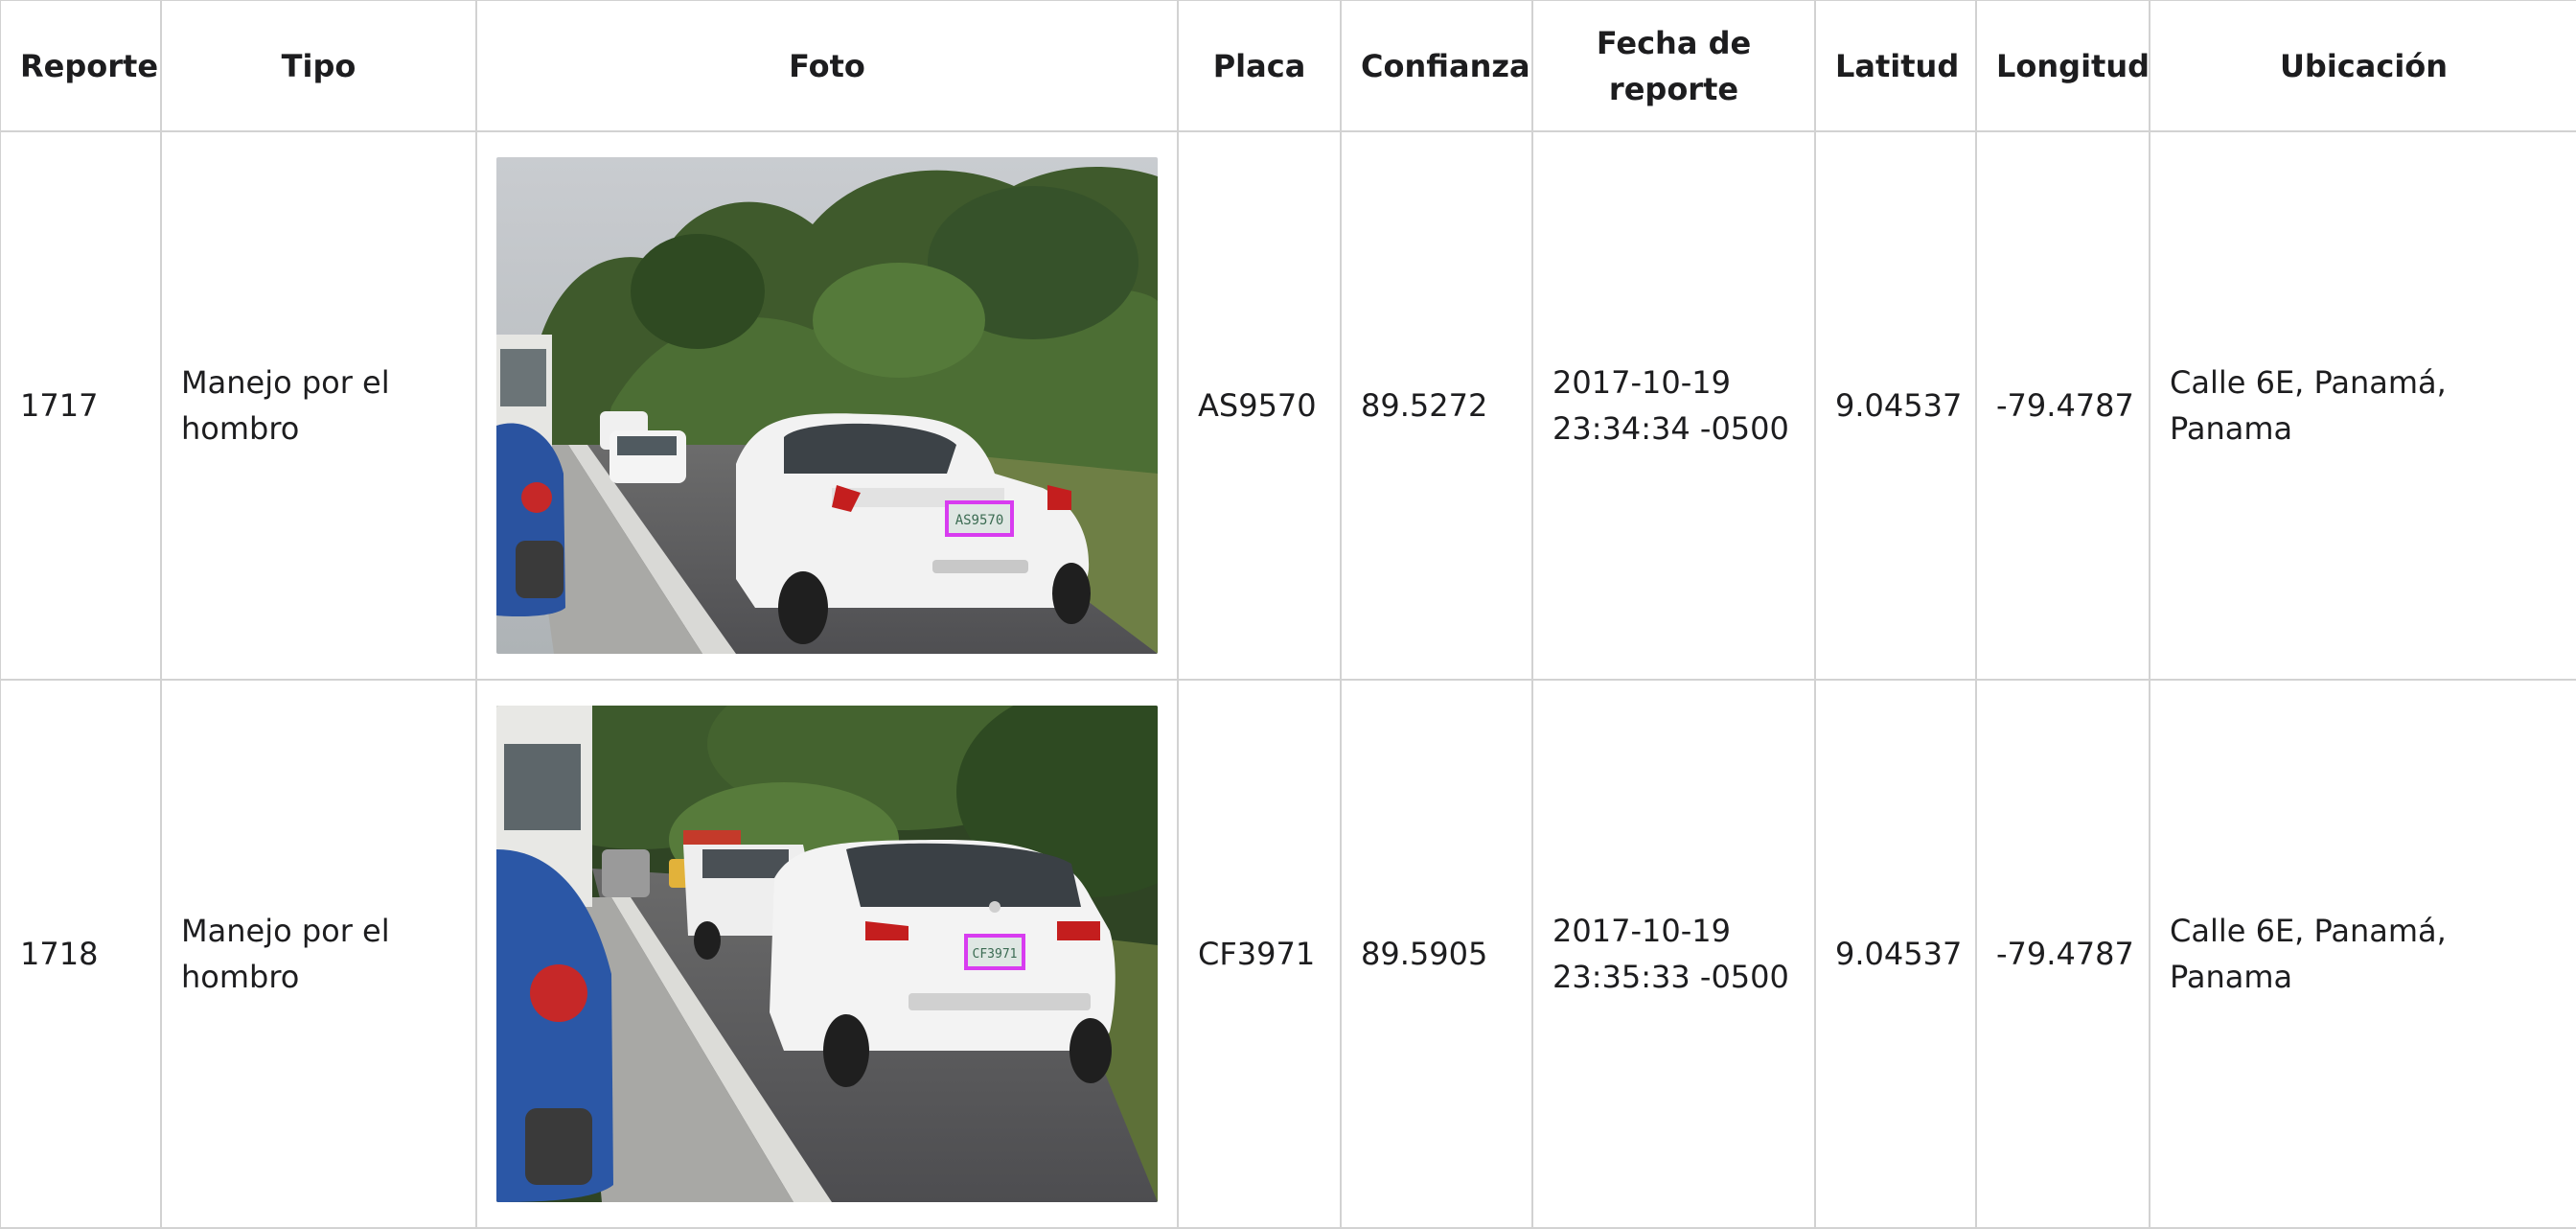 Image resolution: width=2576 pixels, height=1229 pixels. Describe the element at coordinates (1670, 977) in the screenshot. I see `cell-fecha-line2: 23:35:33 -0500` at that location.